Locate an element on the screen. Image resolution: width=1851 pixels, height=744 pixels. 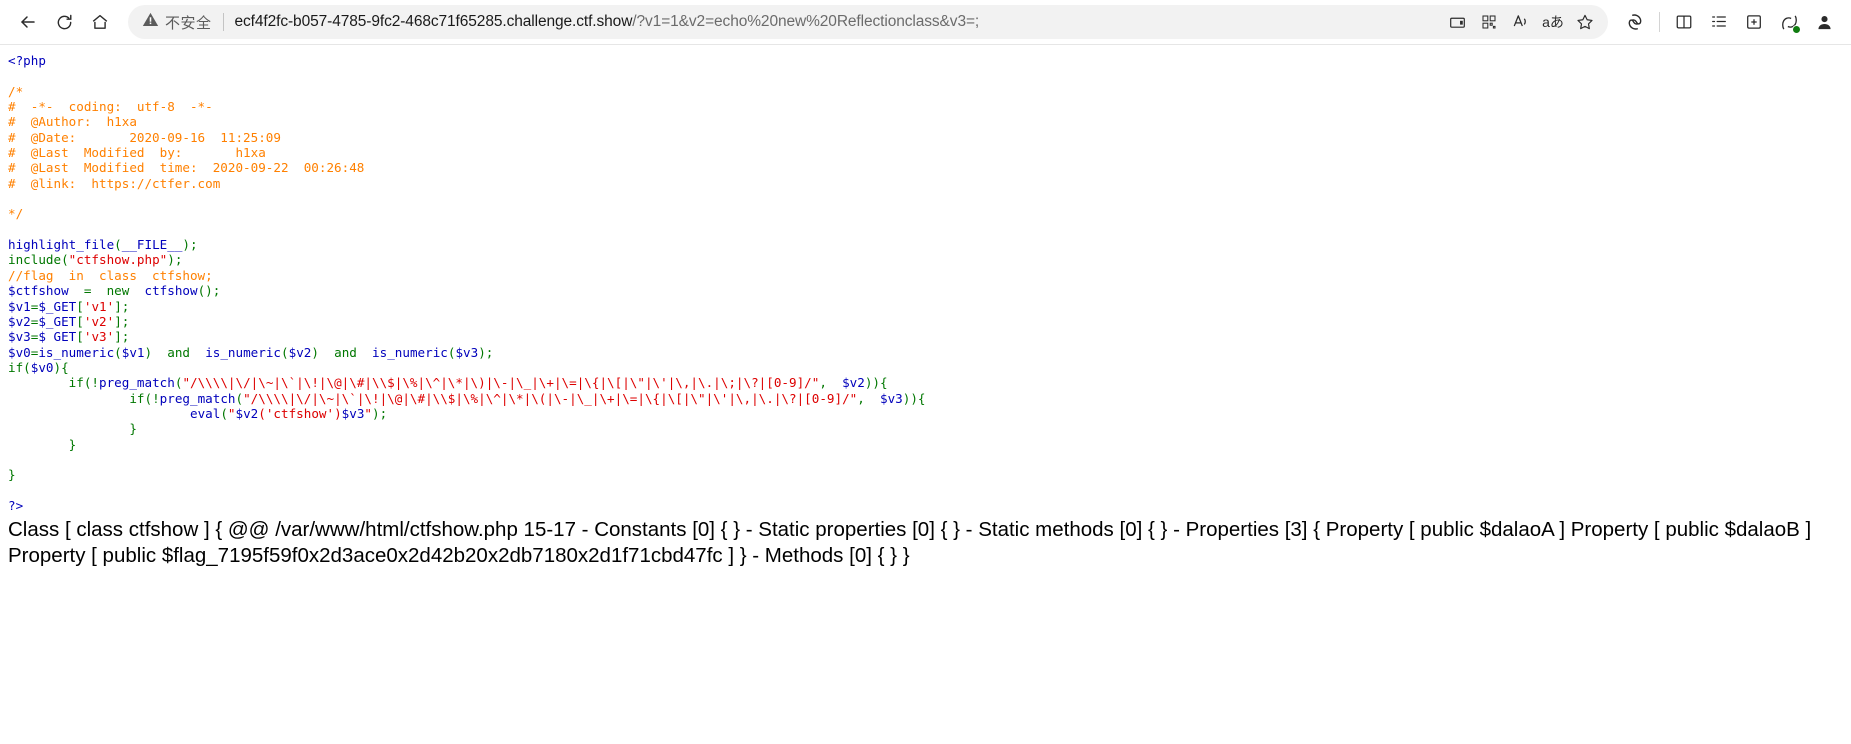
home-button is located at coordinates (100, 22).